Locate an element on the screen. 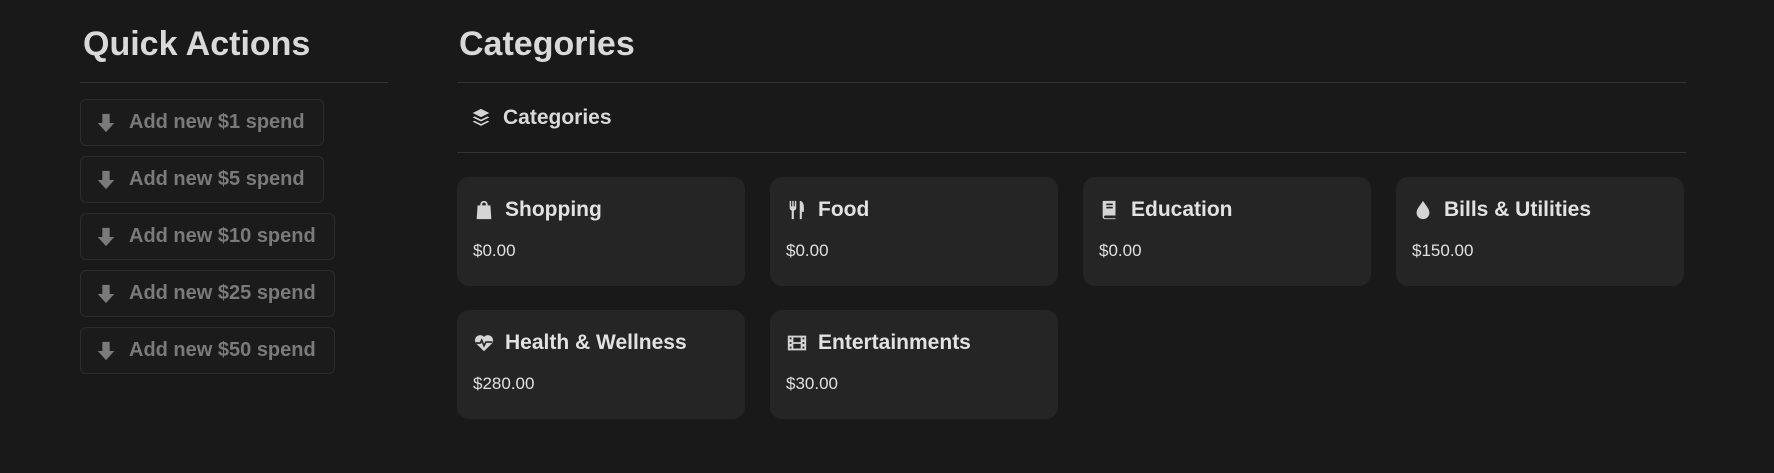 This screenshot has height=473, width=1774. categories-title: Categories is located at coordinates (547, 44).